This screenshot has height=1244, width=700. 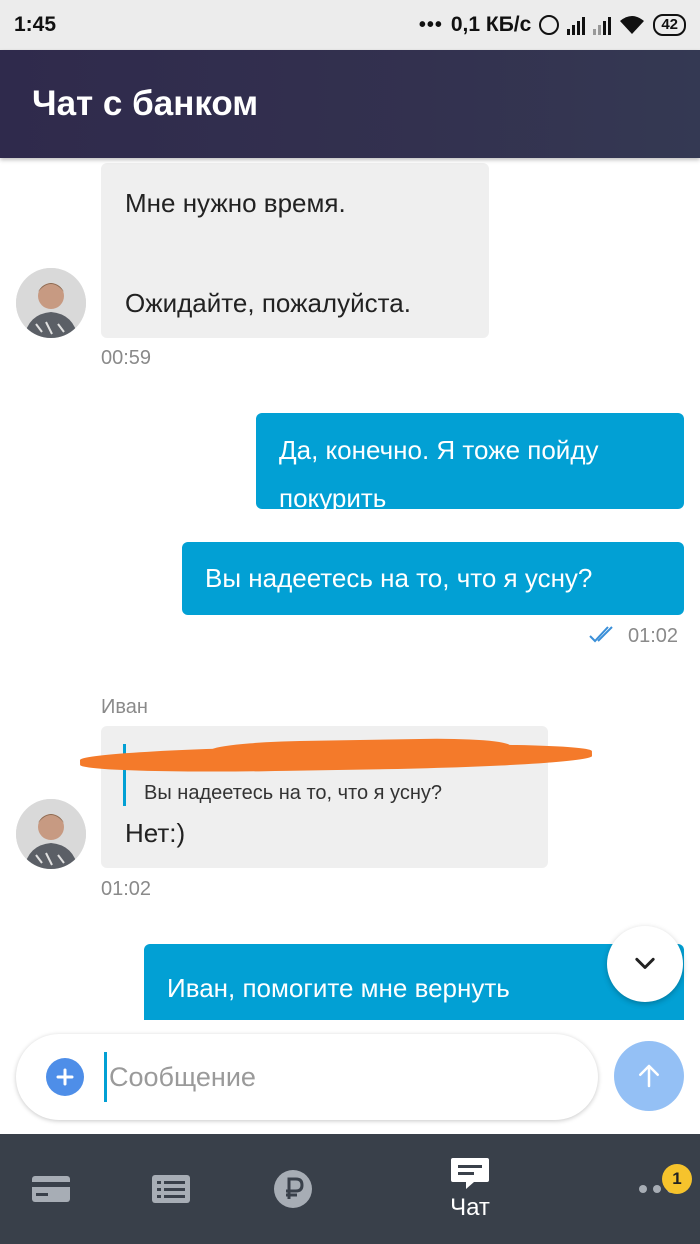 I want to click on nav-more: 1, so click(x=657, y=1189).